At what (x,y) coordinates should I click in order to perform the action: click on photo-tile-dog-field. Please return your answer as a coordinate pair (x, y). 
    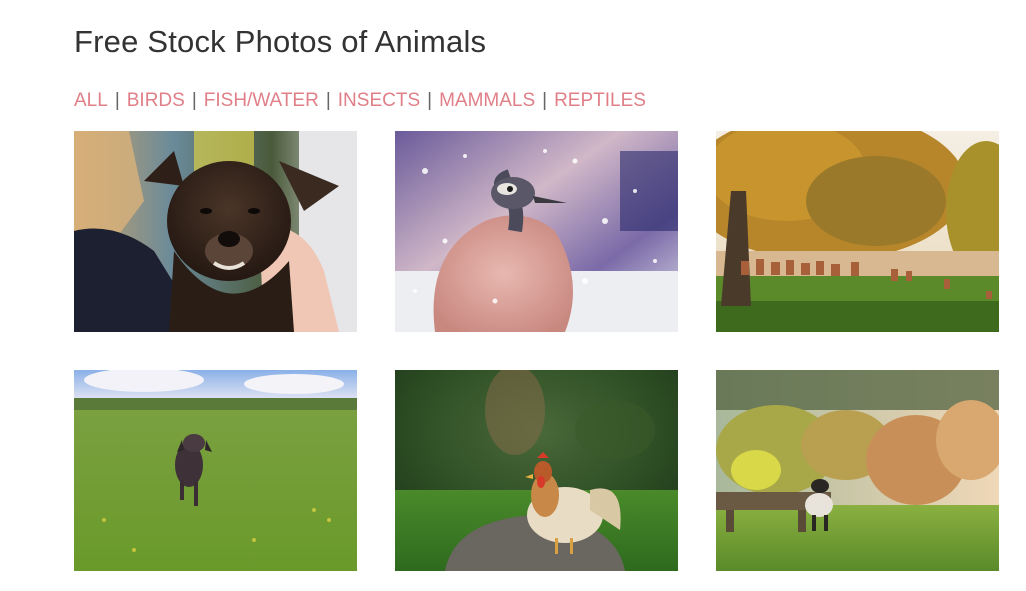
    Looking at the image, I should click on (215, 470).